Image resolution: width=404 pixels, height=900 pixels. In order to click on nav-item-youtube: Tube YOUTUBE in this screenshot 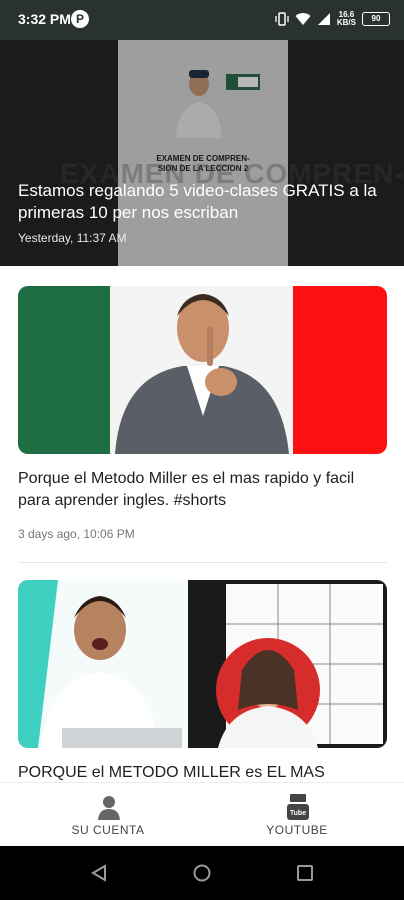, I will do `click(297, 815)`.